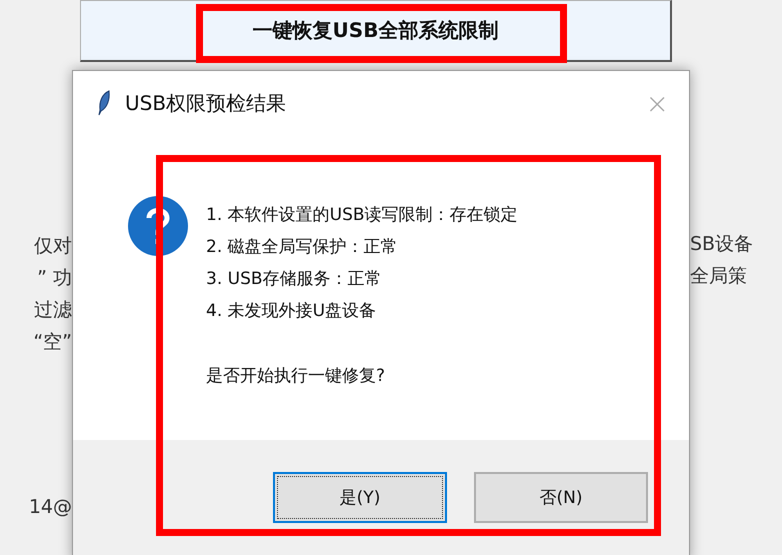 This screenshot has height=555, width=782. I want to click on dialog-button: 是(Y), so click(360, 497).